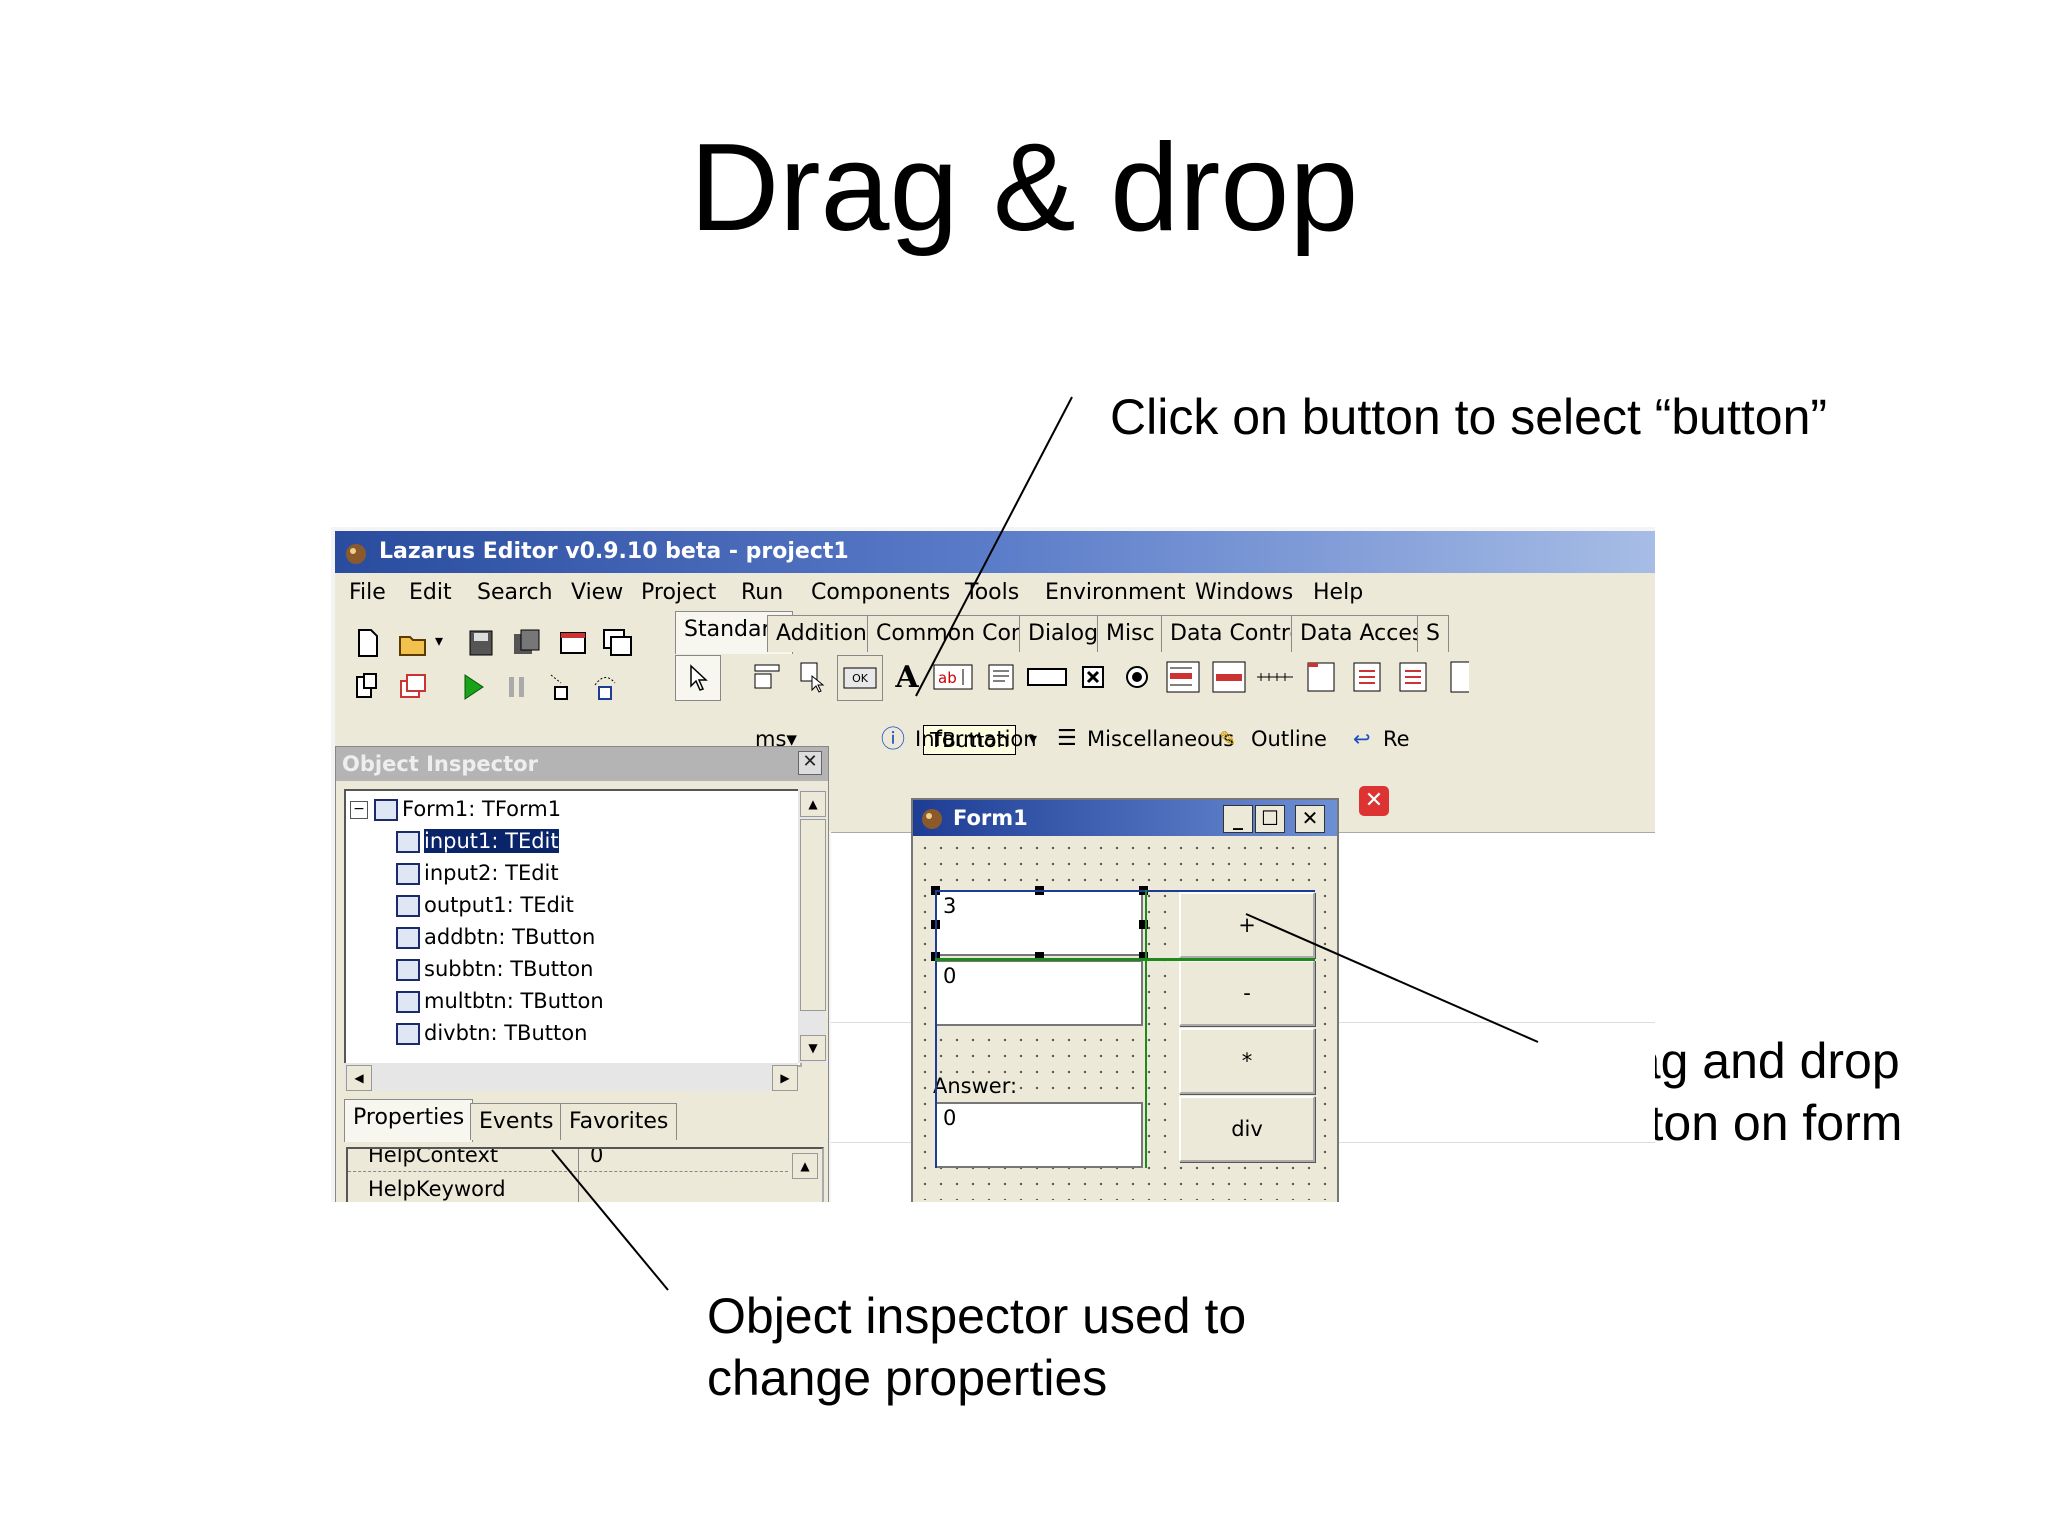 The image size is (2048, 1536). Describe the element at coordinates (767, 677) in the screenshot. I see `main-menu-component-icon` at that location.